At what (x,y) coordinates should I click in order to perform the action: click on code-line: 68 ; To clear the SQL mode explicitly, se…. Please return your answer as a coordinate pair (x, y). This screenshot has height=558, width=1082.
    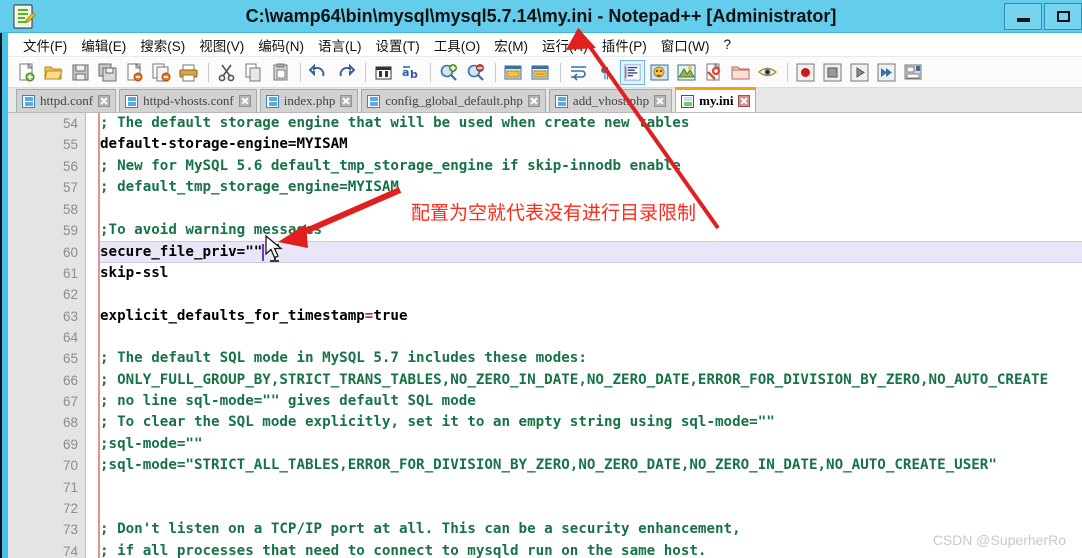
    Looking at the image, I should click on (572, 422).